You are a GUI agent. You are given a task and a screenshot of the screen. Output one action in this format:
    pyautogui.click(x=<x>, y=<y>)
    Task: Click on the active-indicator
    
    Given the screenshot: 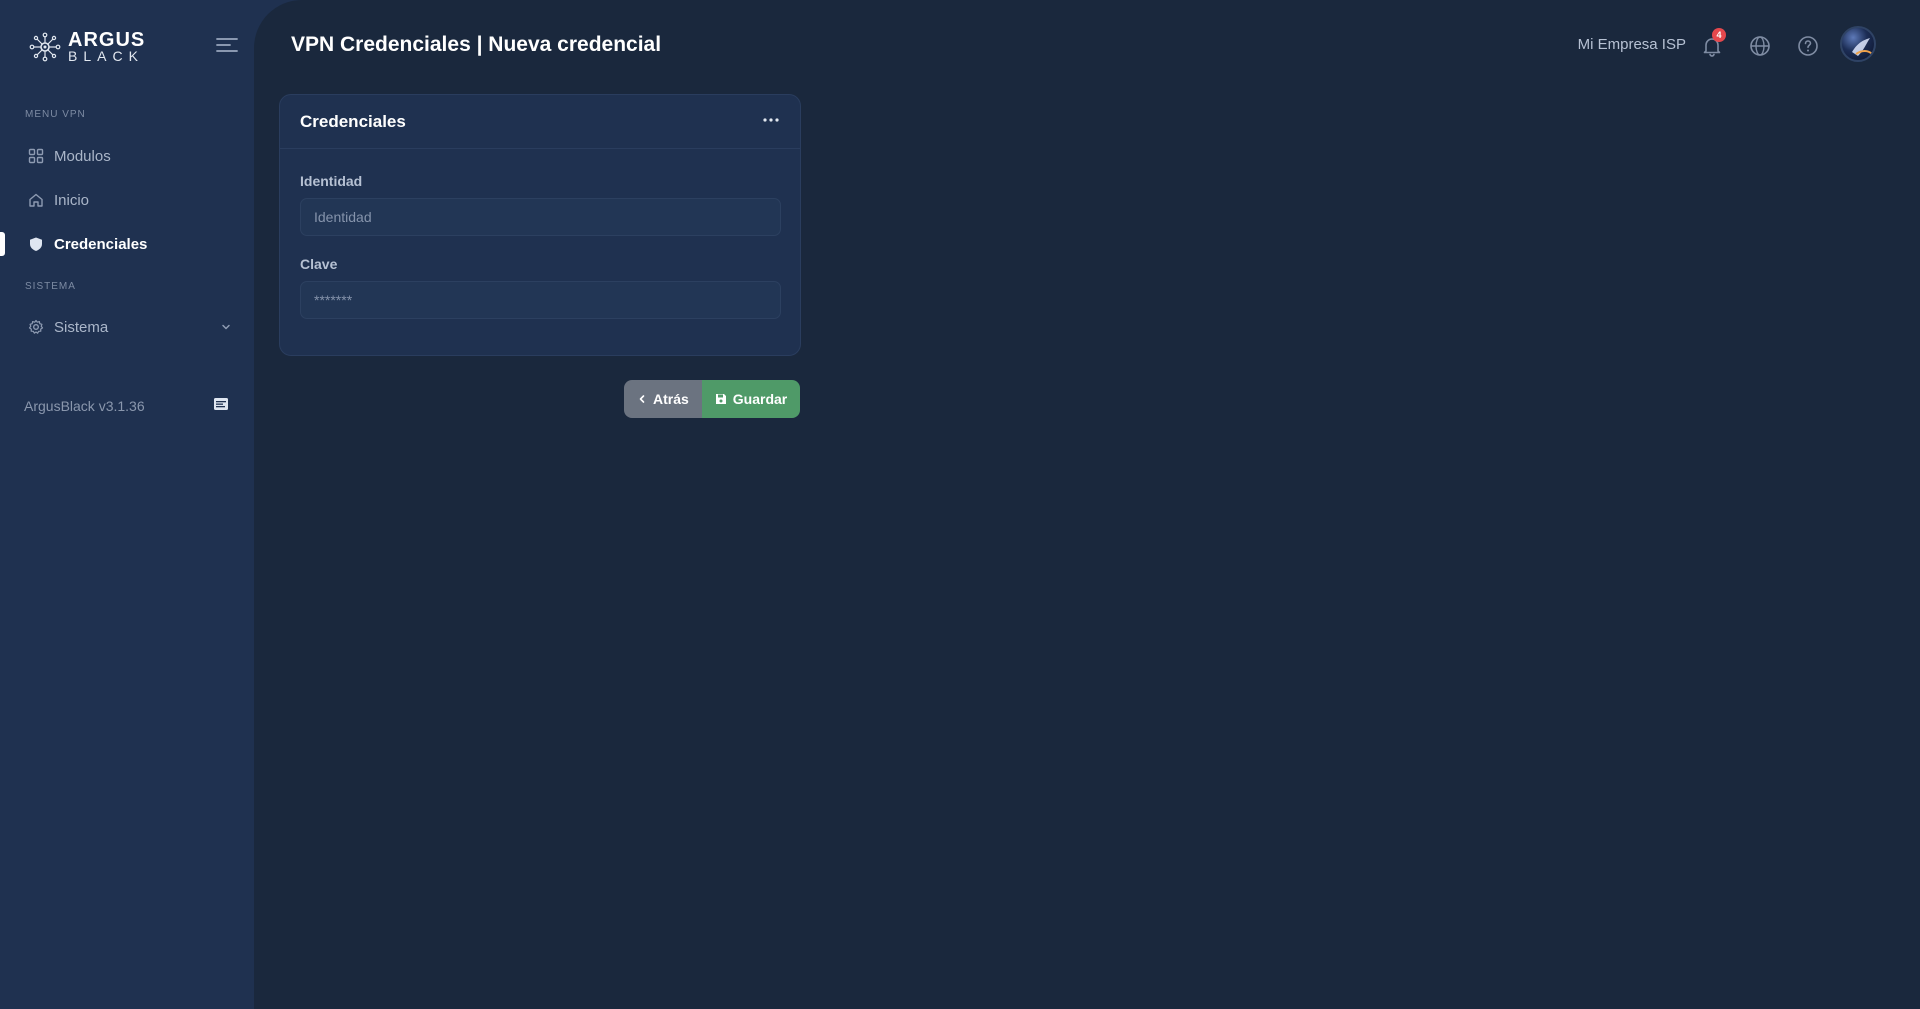 What is the action you would take?
    pyautogui.click(x=2, y=244)
    